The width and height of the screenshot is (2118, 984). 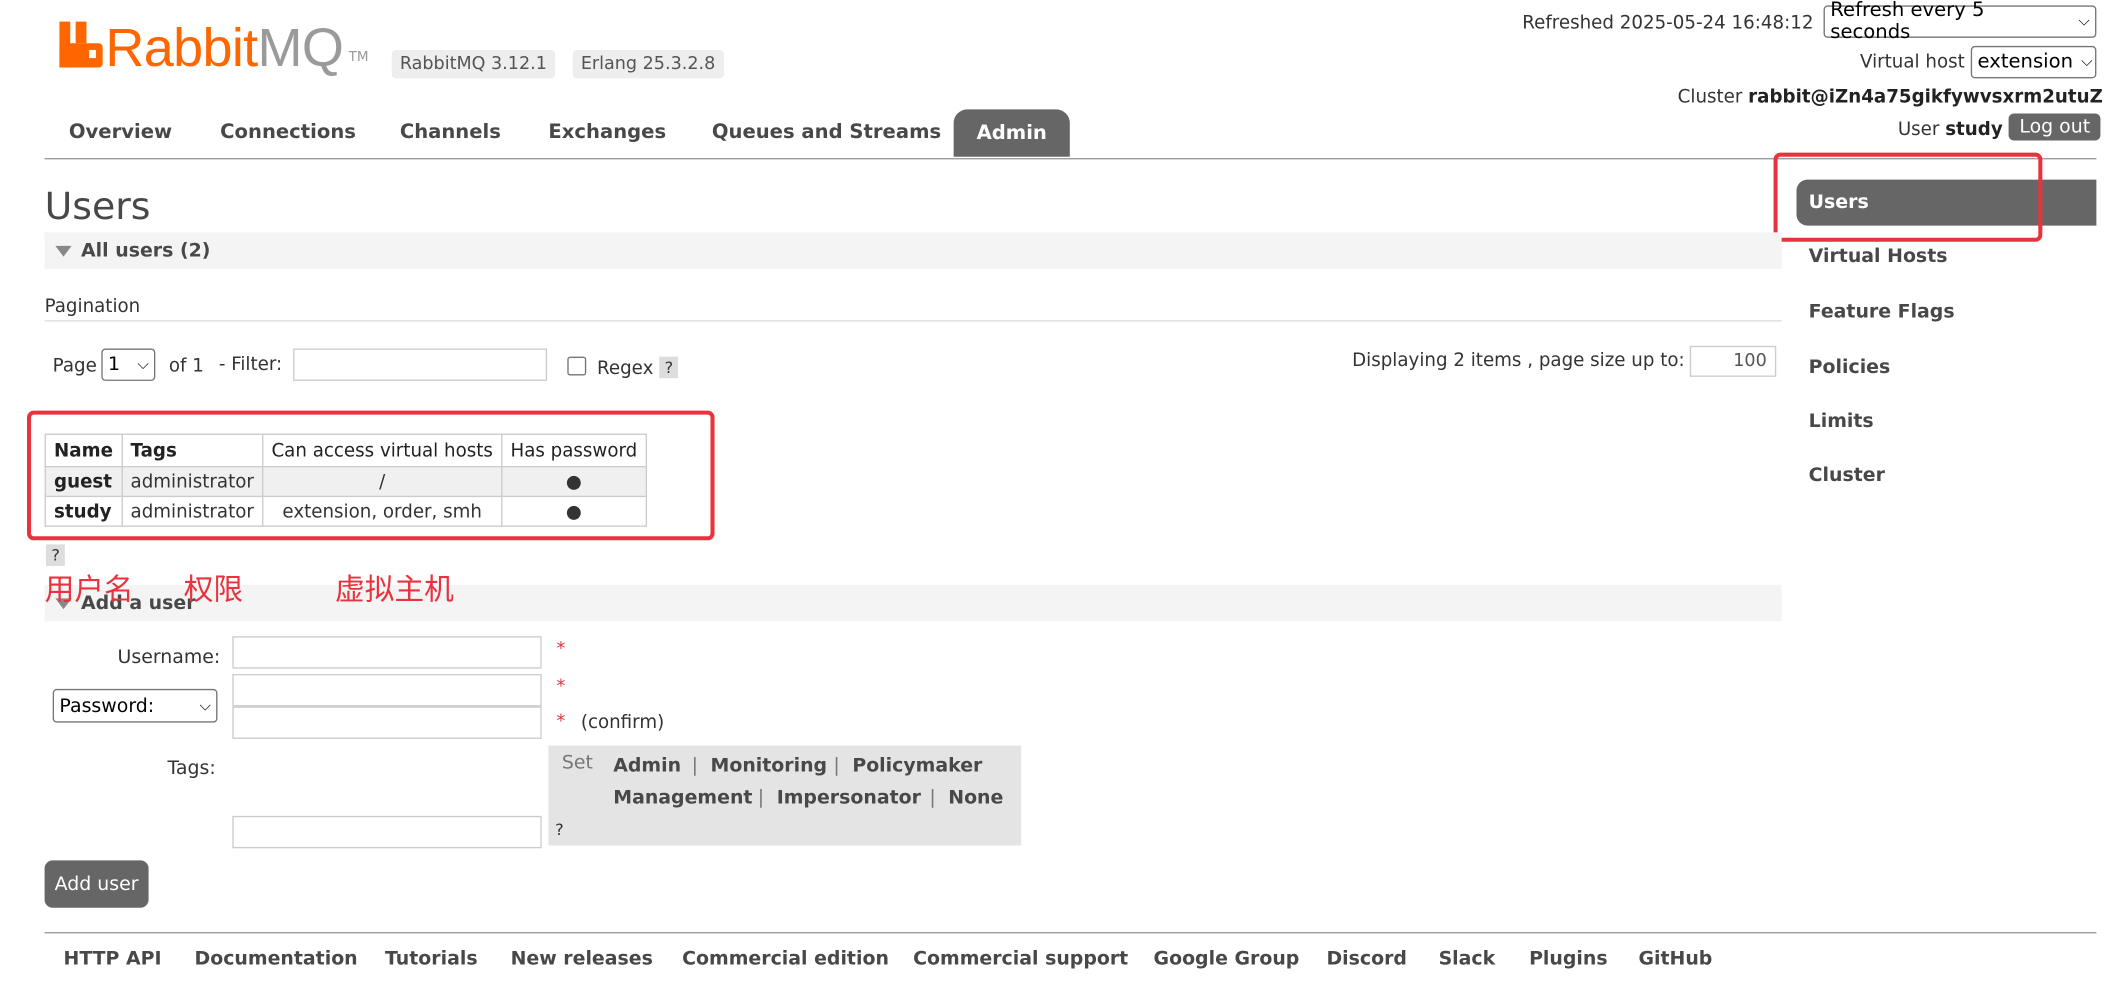 I want to click on side-menu-policies: Policies, so click(x=1850, y=368).